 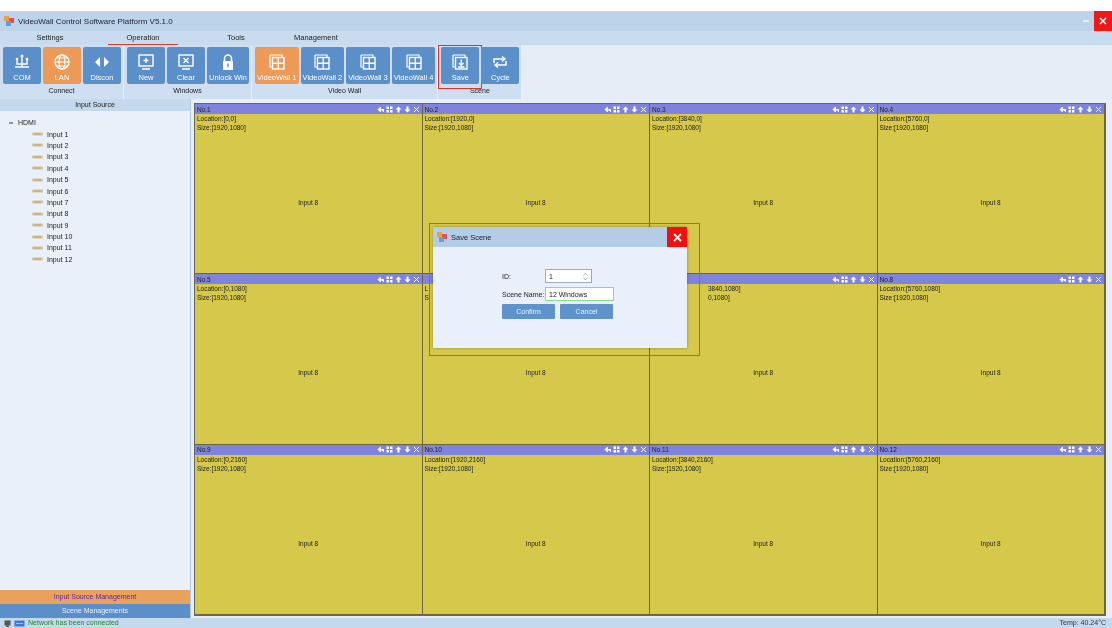 I want to click on globe-icon, so click(x=62, y=62).